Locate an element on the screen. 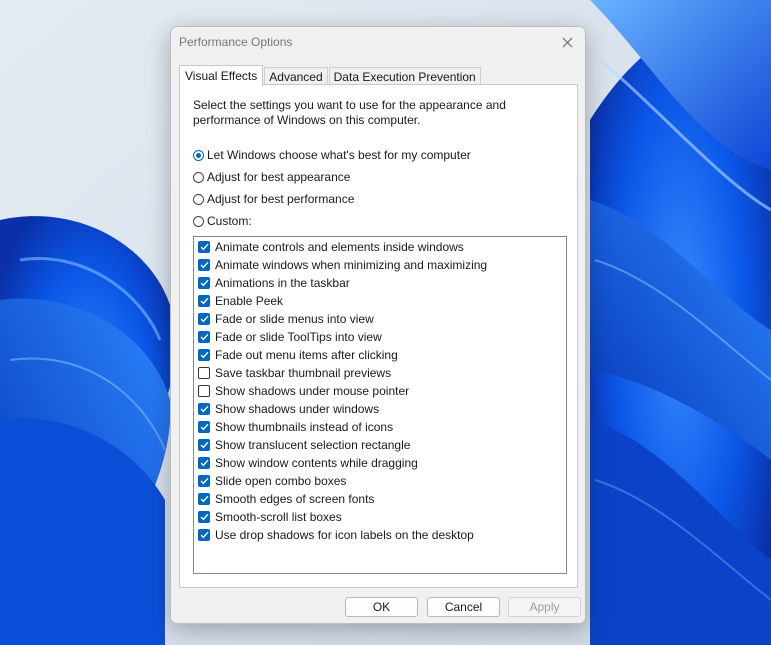 This screenshot has width=771, height=645. list-item: Show translucent selection rectangle is located at coordinates (304, 445).